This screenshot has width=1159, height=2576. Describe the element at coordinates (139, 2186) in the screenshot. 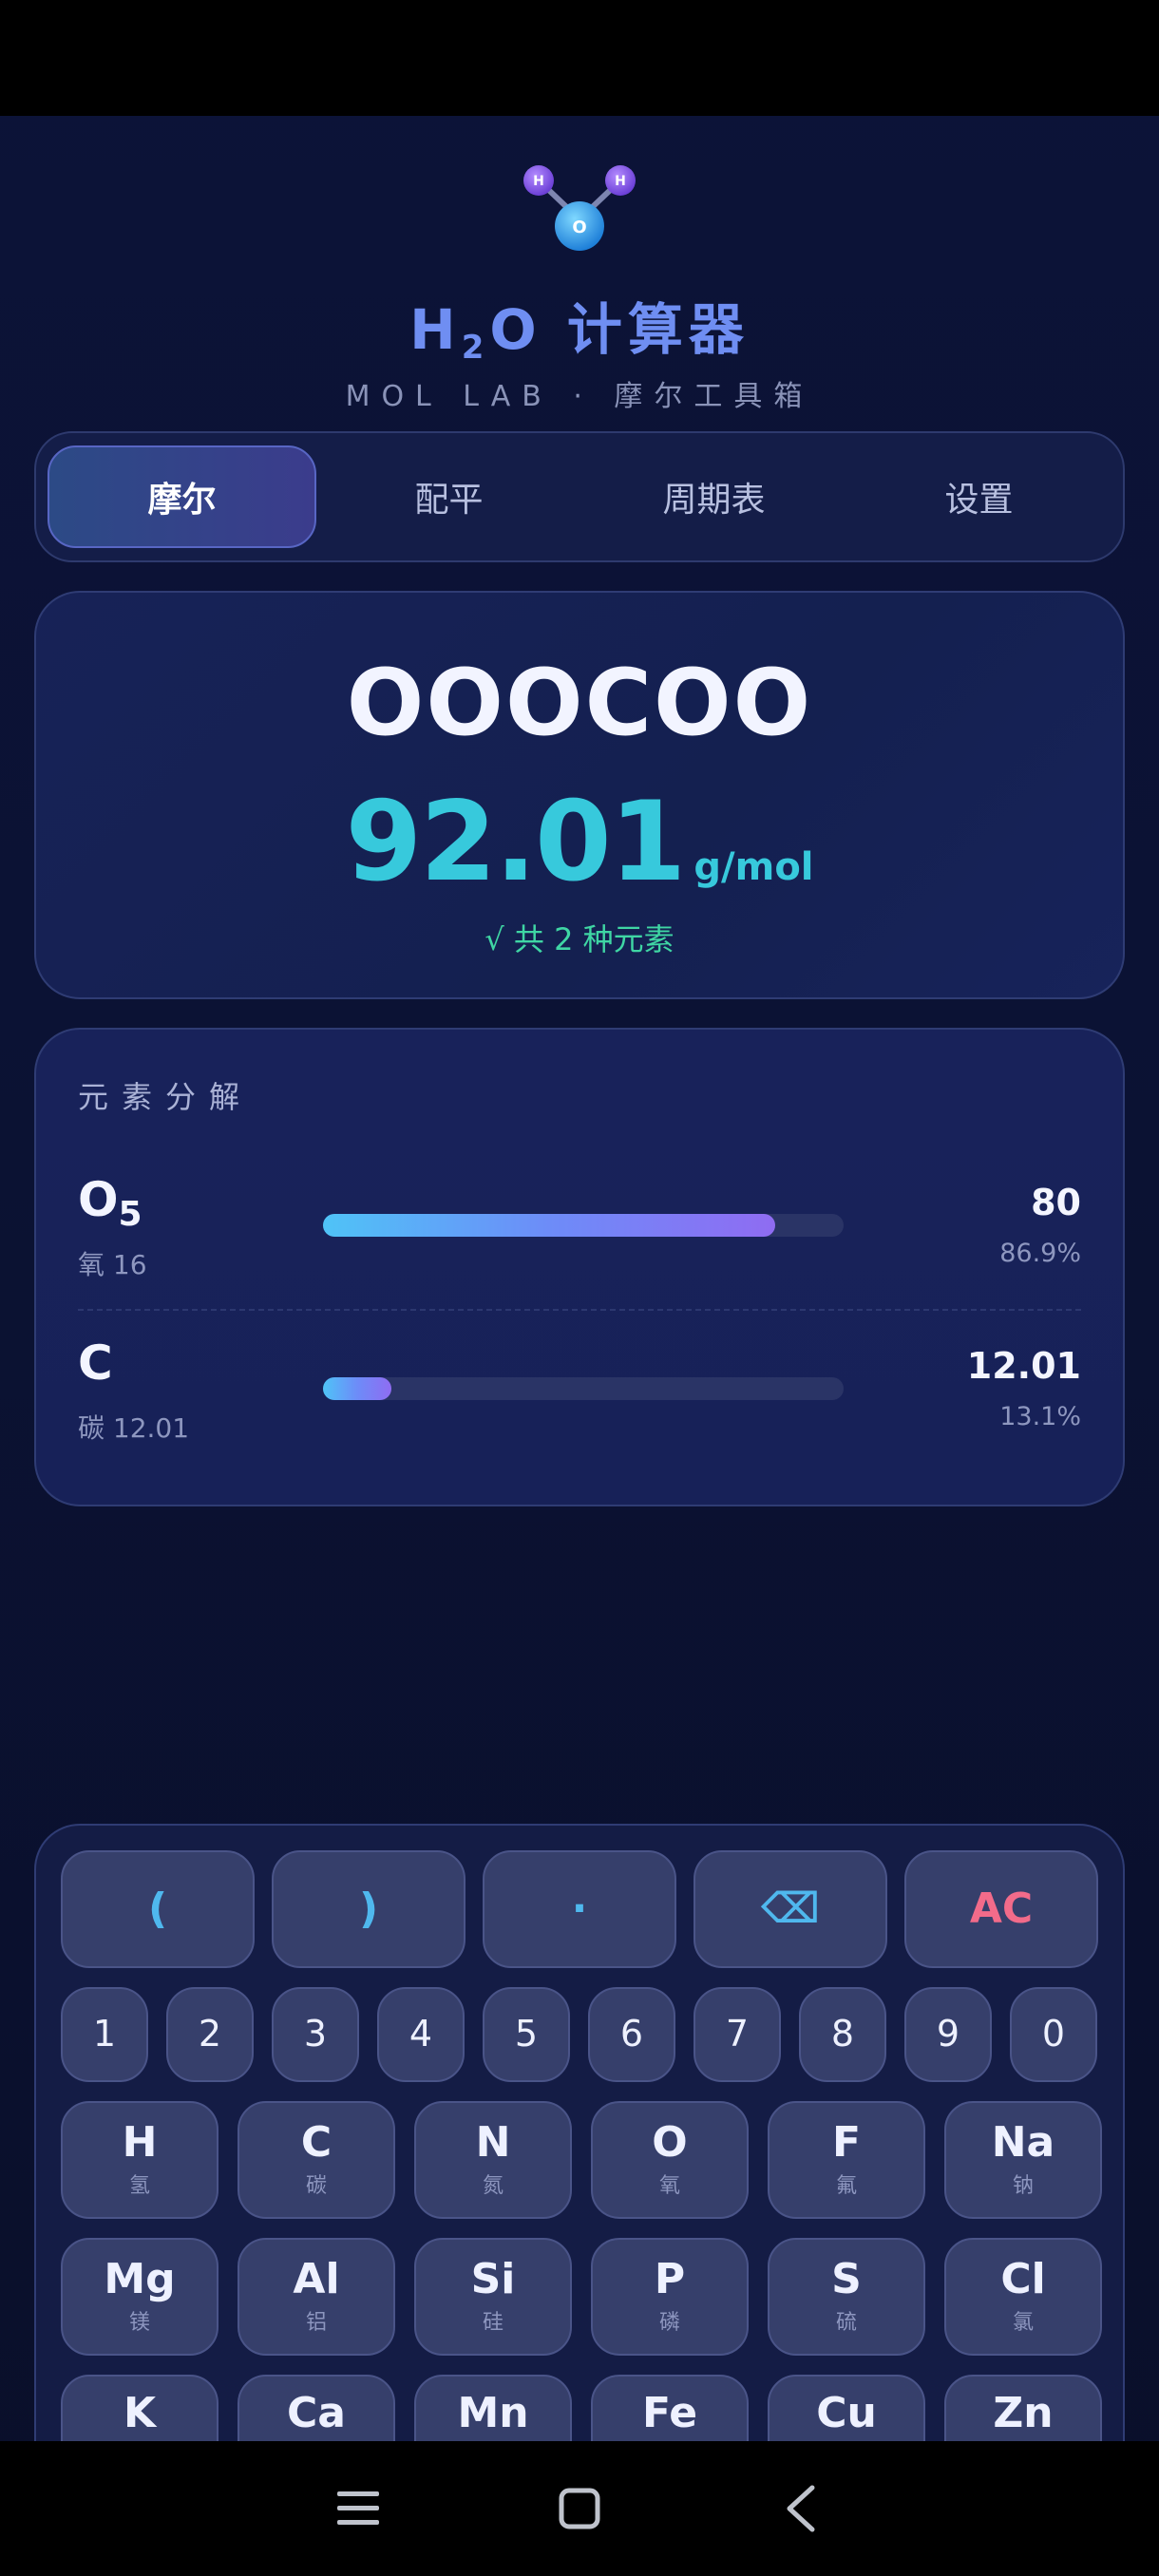

I see `key-cn-name: 氢` at that location.